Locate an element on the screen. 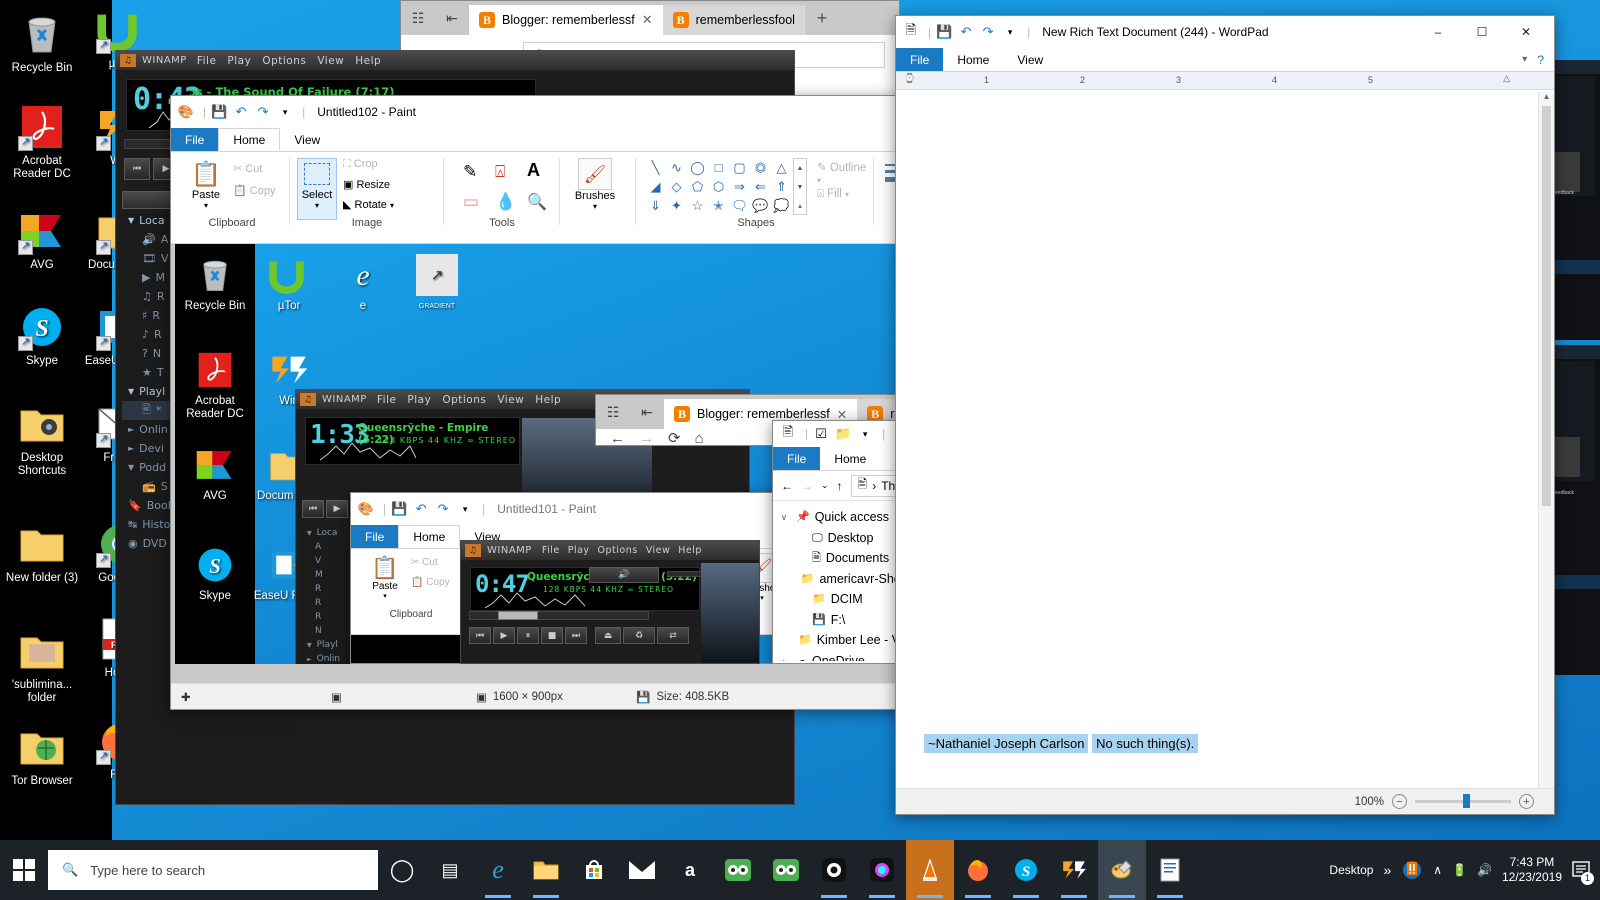 The image size is (1600, 900). shape-cloud-callout-icon: 💭 is located at coordinates (781, 205).